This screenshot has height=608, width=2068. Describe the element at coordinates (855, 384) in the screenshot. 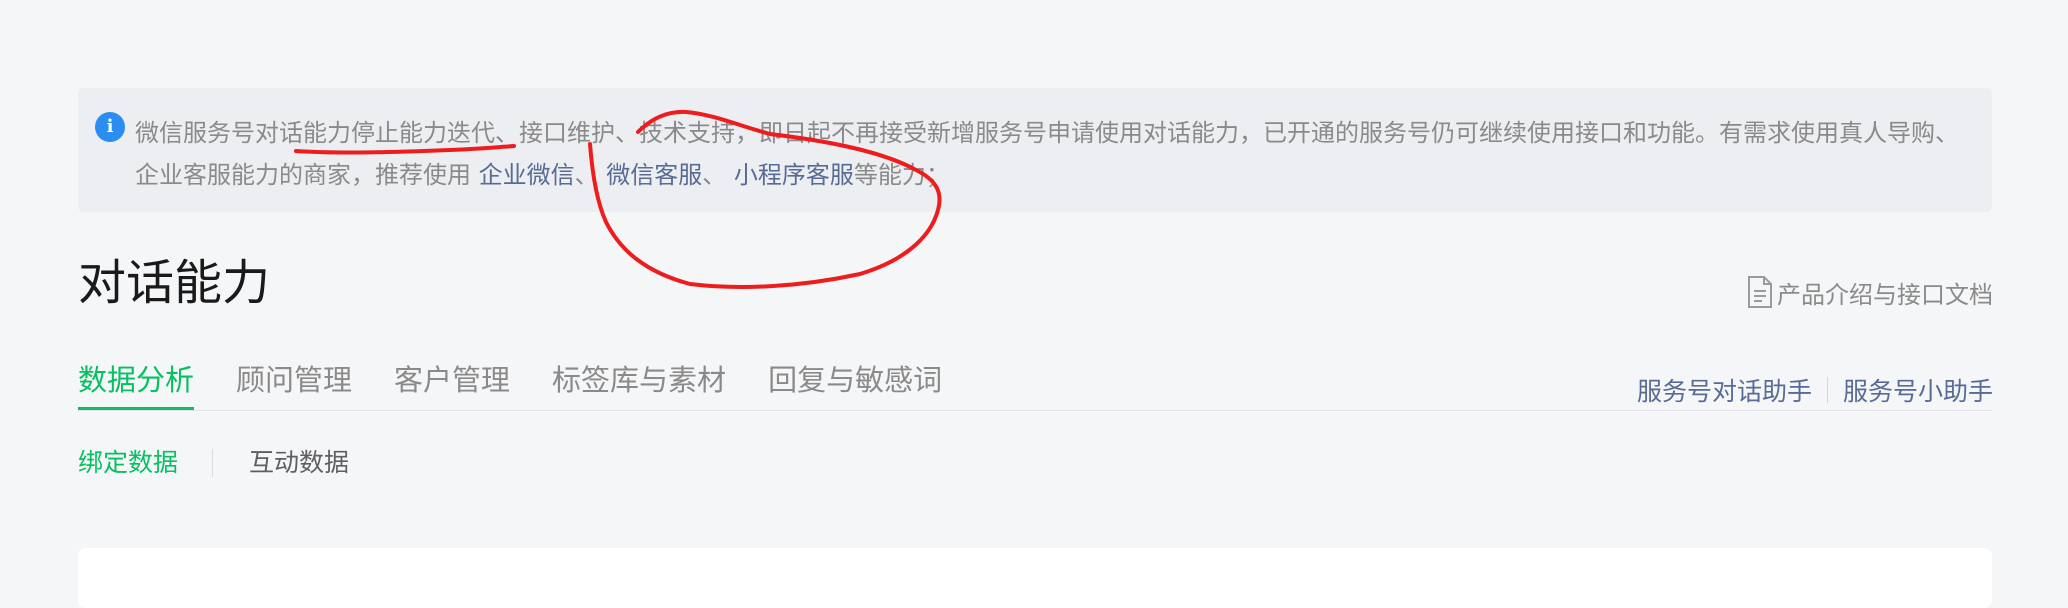

I see `tab-replies-and-sensitive-words: 回复与敏感词` at that location.